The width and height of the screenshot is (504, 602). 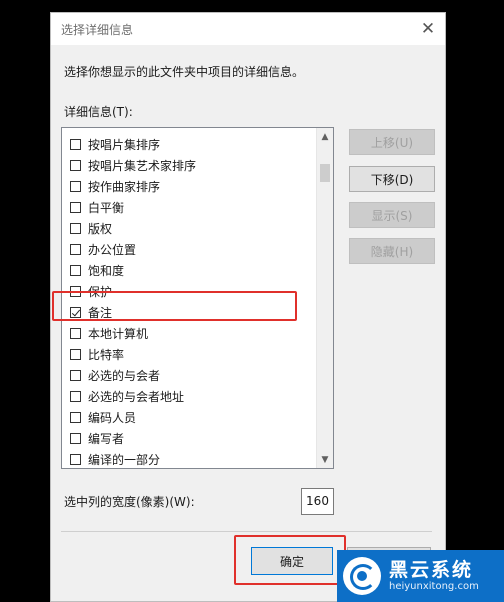 What do you see at coordinates (106, 208) in the screenshot?
I see `list-item-label: 白平衡` at bounding box center [106, 208].